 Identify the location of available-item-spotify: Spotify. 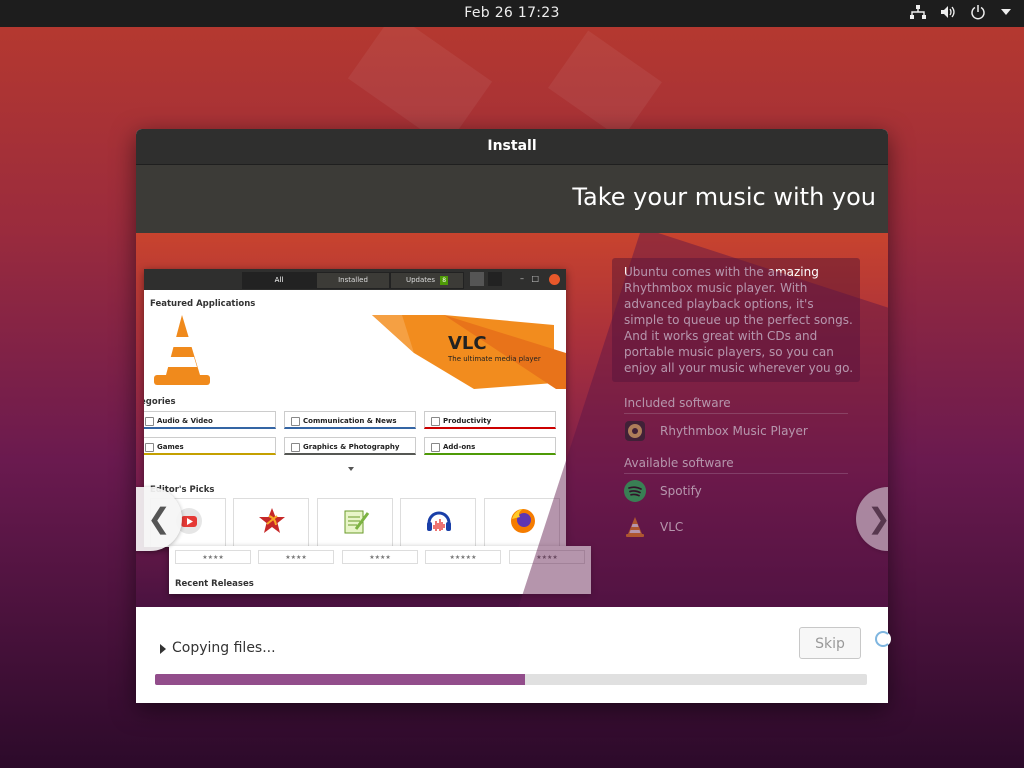
(663, 491).